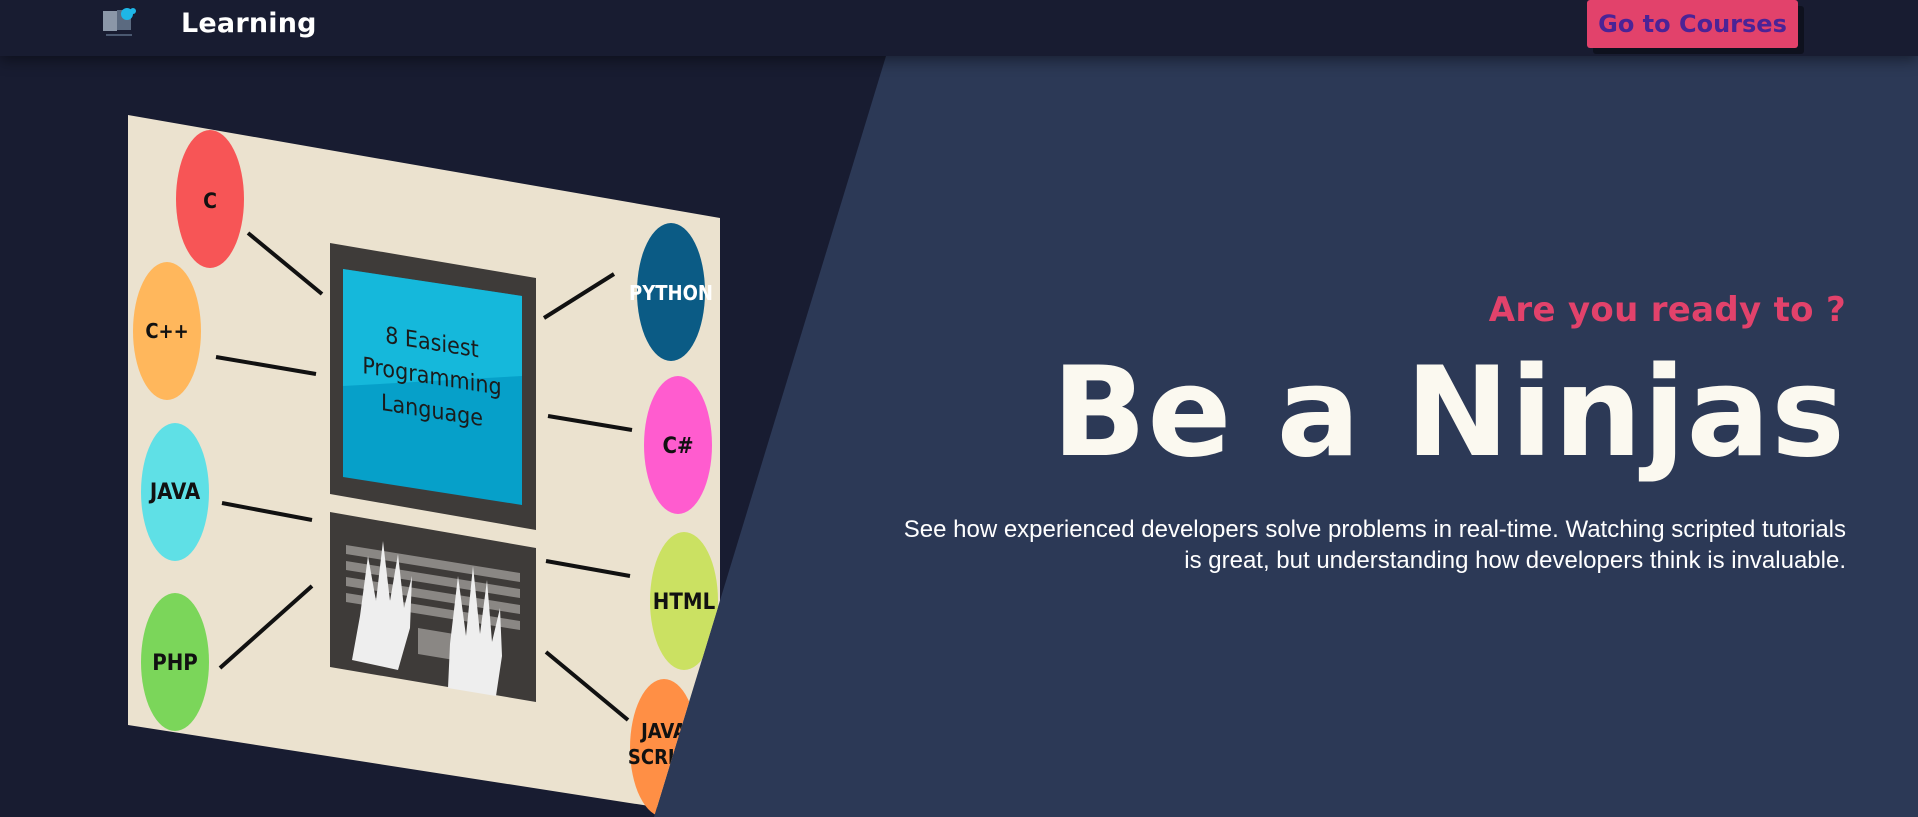 The width and height of the screenshot is (1918, 817). Describe the element at coordinates (121, 22) in the screenshot. I see `learning-logo-icon` at that location.